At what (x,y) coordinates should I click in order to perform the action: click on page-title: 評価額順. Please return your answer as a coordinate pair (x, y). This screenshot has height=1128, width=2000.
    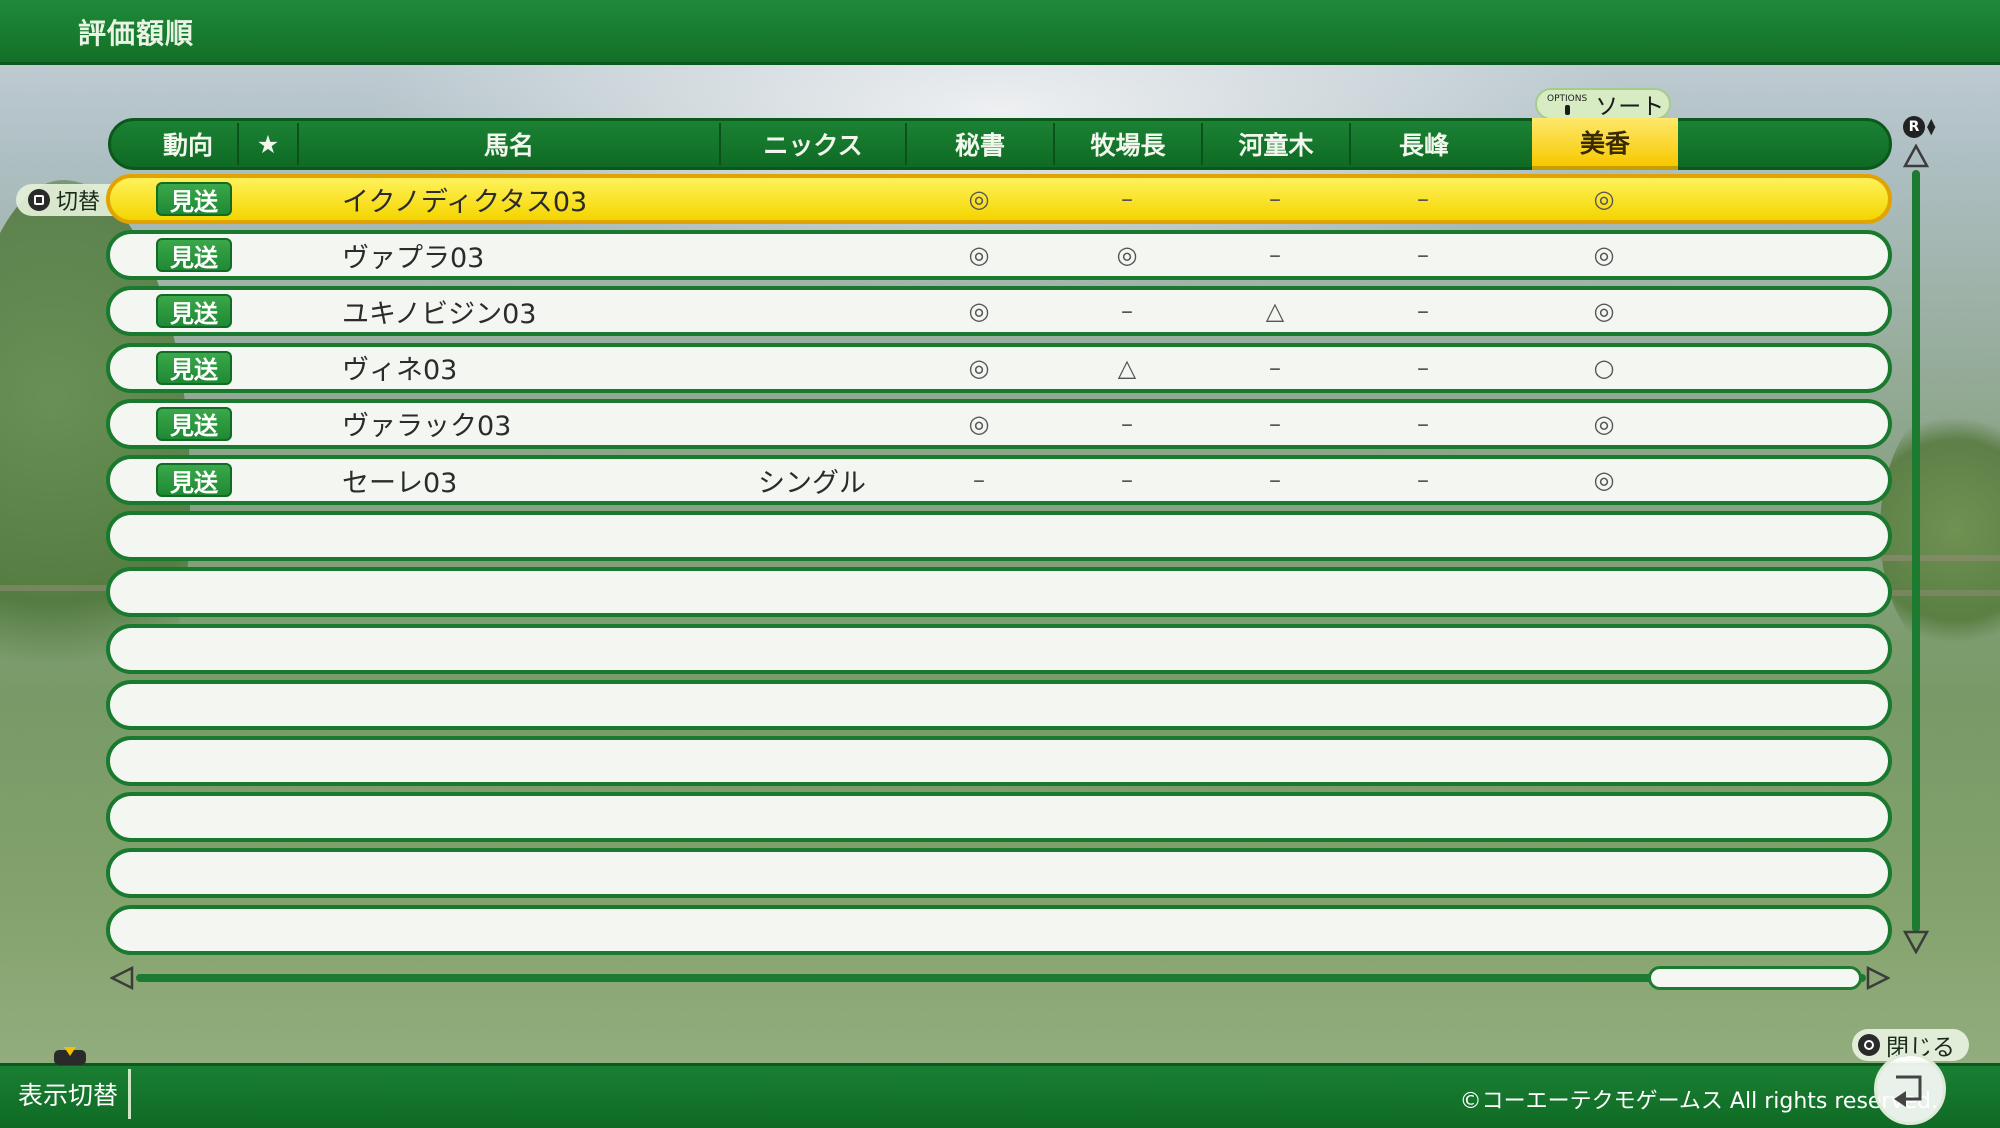
    Looking at the image, I should click on (136, 33).